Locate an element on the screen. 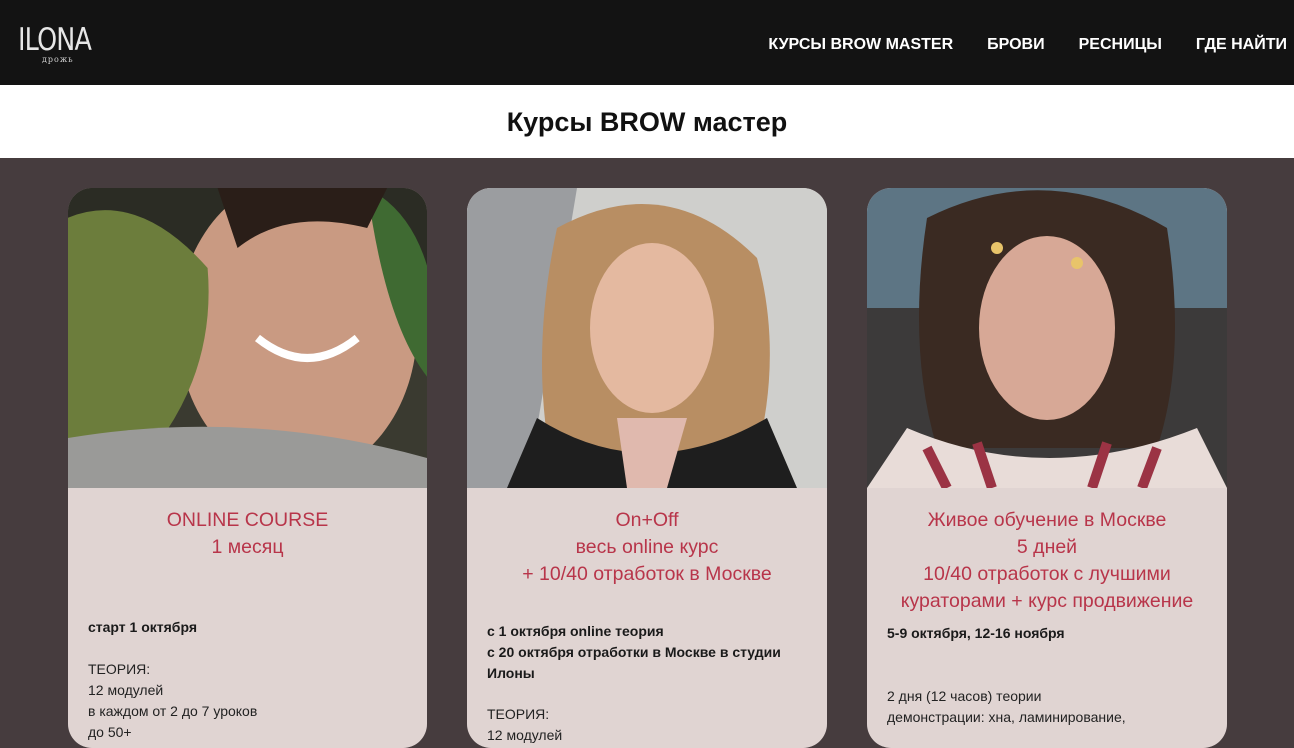 This screenshot has width=1294, height=748. card-schedule: старт 1 октября is located at coordinates (247, 627).